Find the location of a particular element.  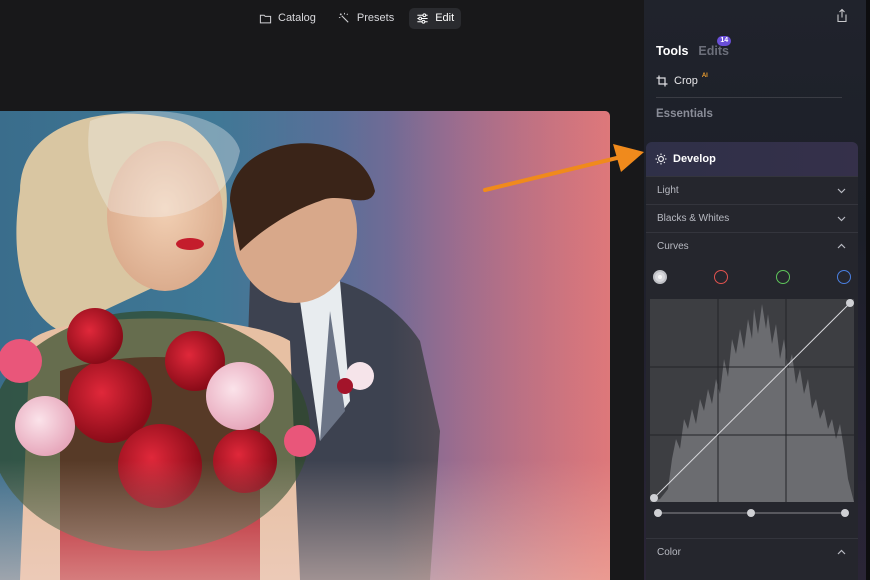

slider-handle-right is located at coordinates (845, 513).